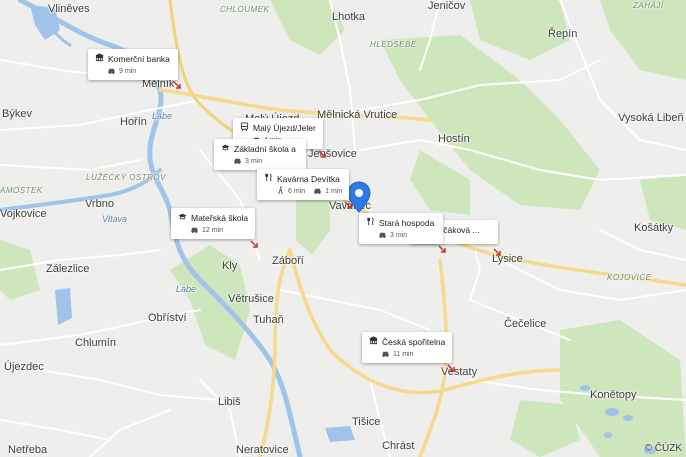  Describe the element at coordinates (288, 261) in the screenshot. I see `place-label: Záboří` at that location.